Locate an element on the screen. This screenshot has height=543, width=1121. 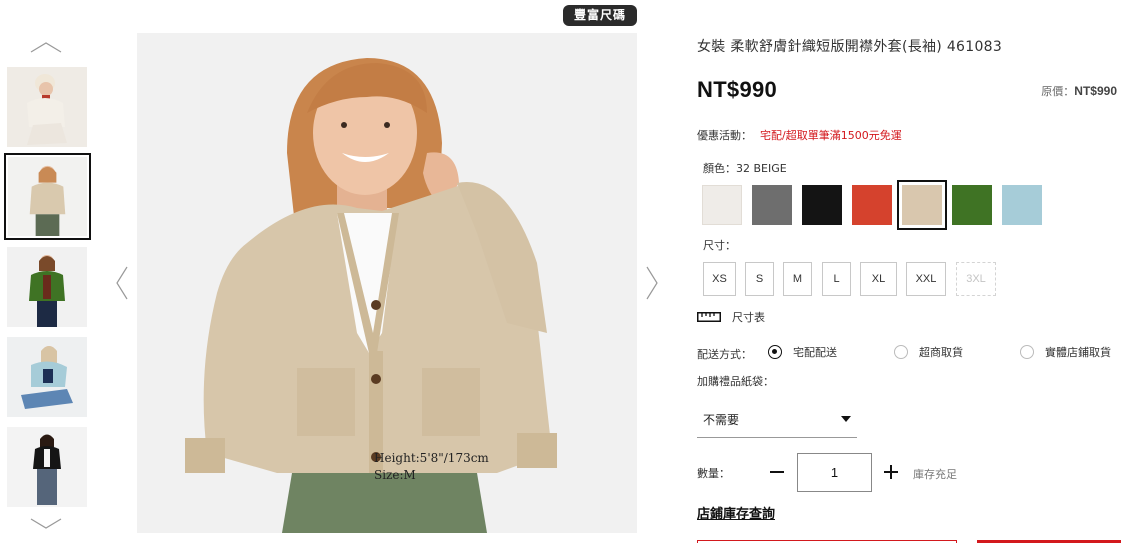
size-3xl-button: 3XL is located at coordinates (976, 279).